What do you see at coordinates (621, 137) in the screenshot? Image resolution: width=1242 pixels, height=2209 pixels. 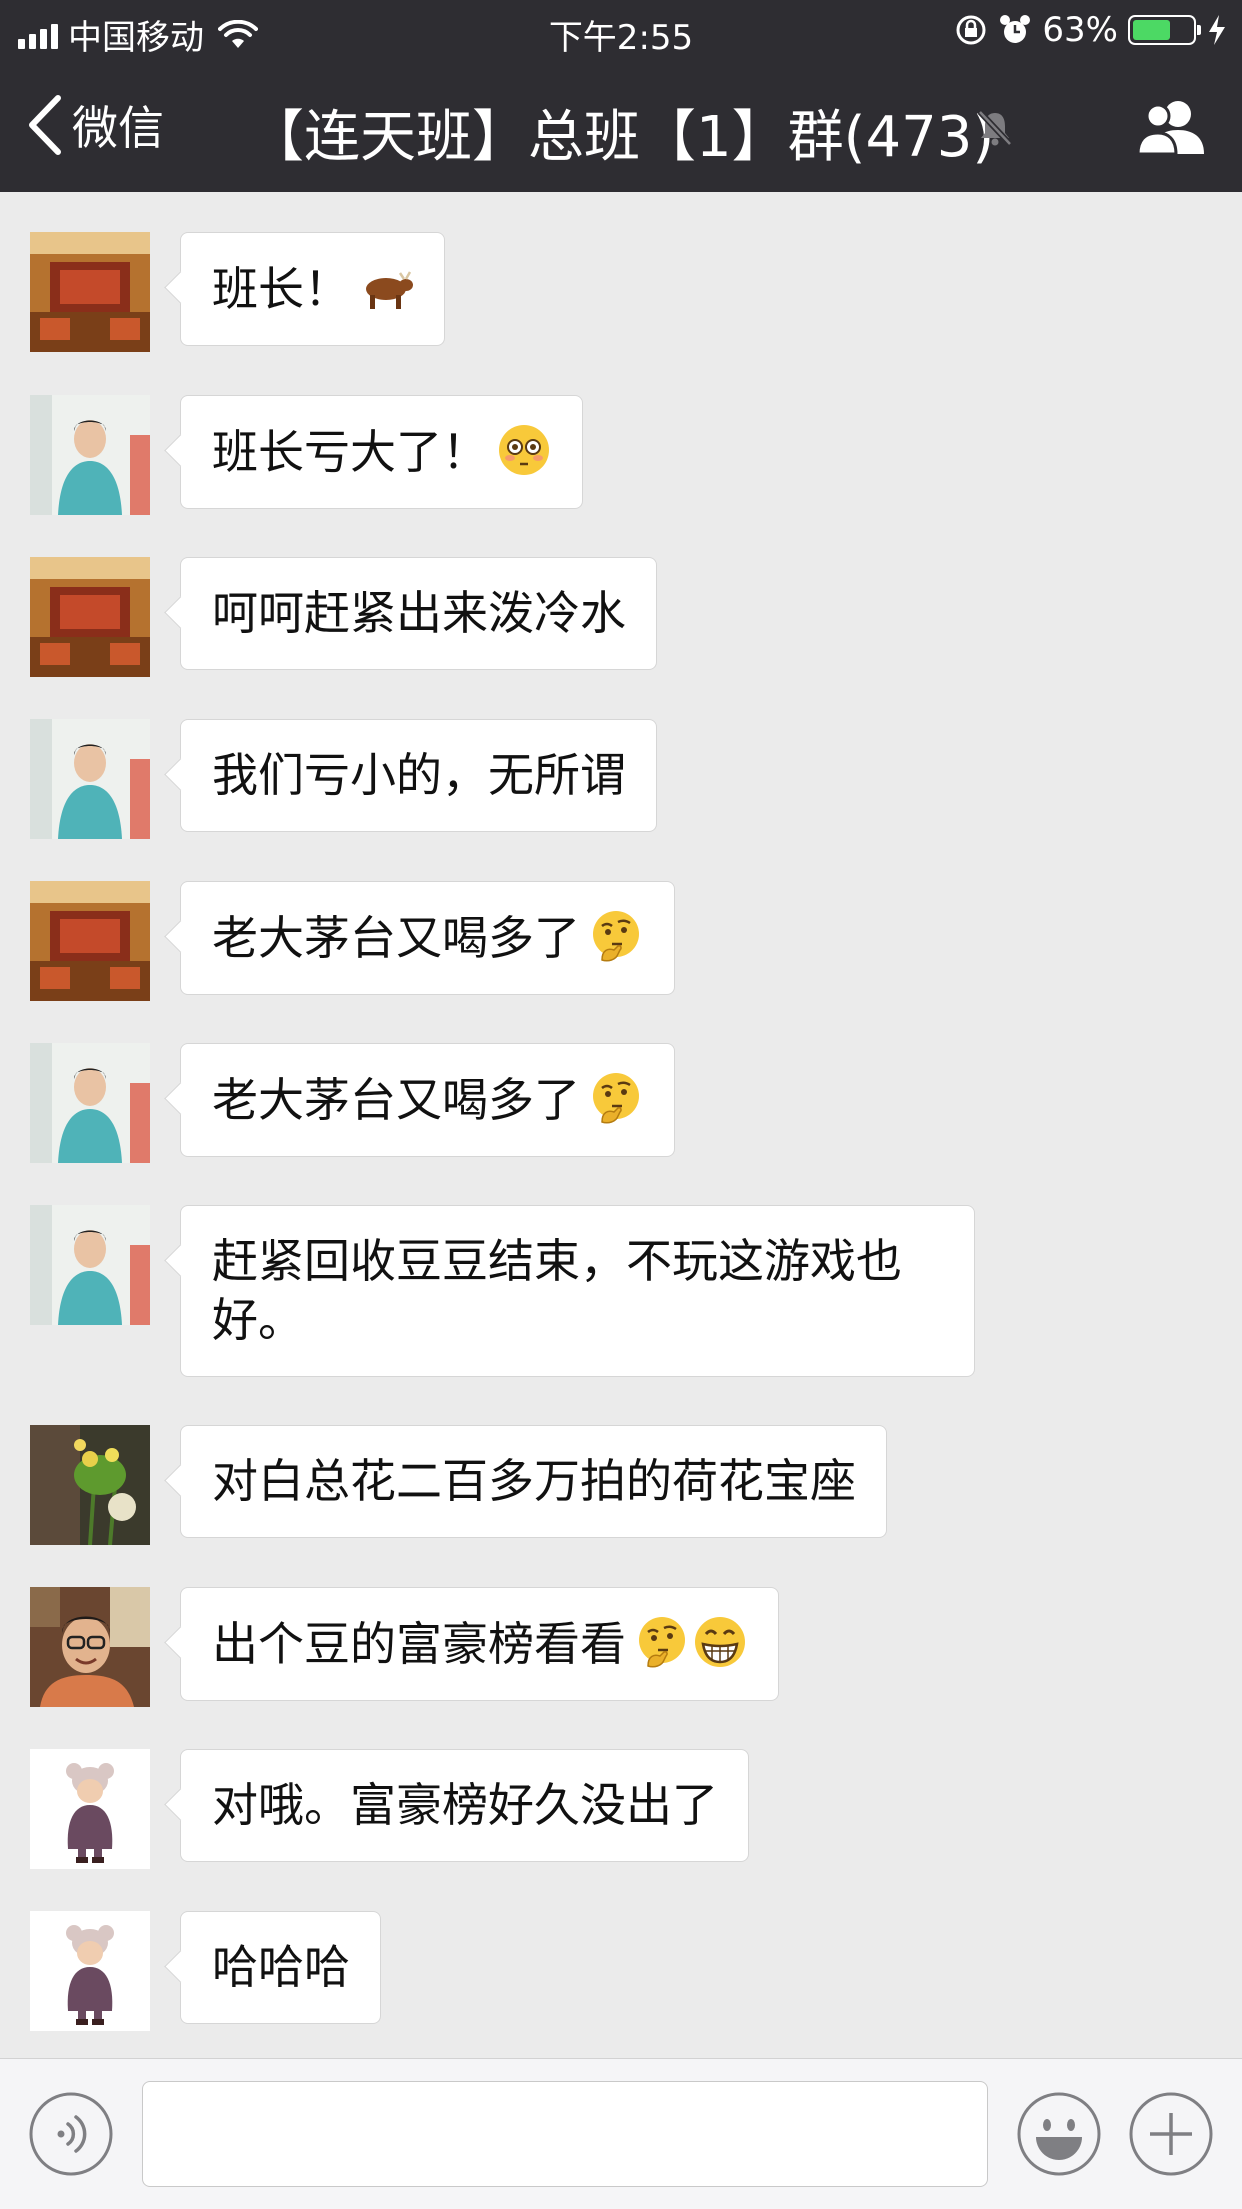 I see `chat-title: 【连天班】总班【1】群(473)` at bounding box center [621, 137].